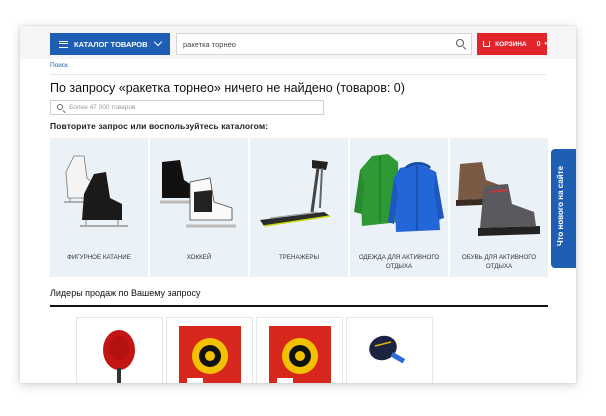  Describe the element at coordinates (487, 44) in the screenshot. I see `cart-icon` at that location.